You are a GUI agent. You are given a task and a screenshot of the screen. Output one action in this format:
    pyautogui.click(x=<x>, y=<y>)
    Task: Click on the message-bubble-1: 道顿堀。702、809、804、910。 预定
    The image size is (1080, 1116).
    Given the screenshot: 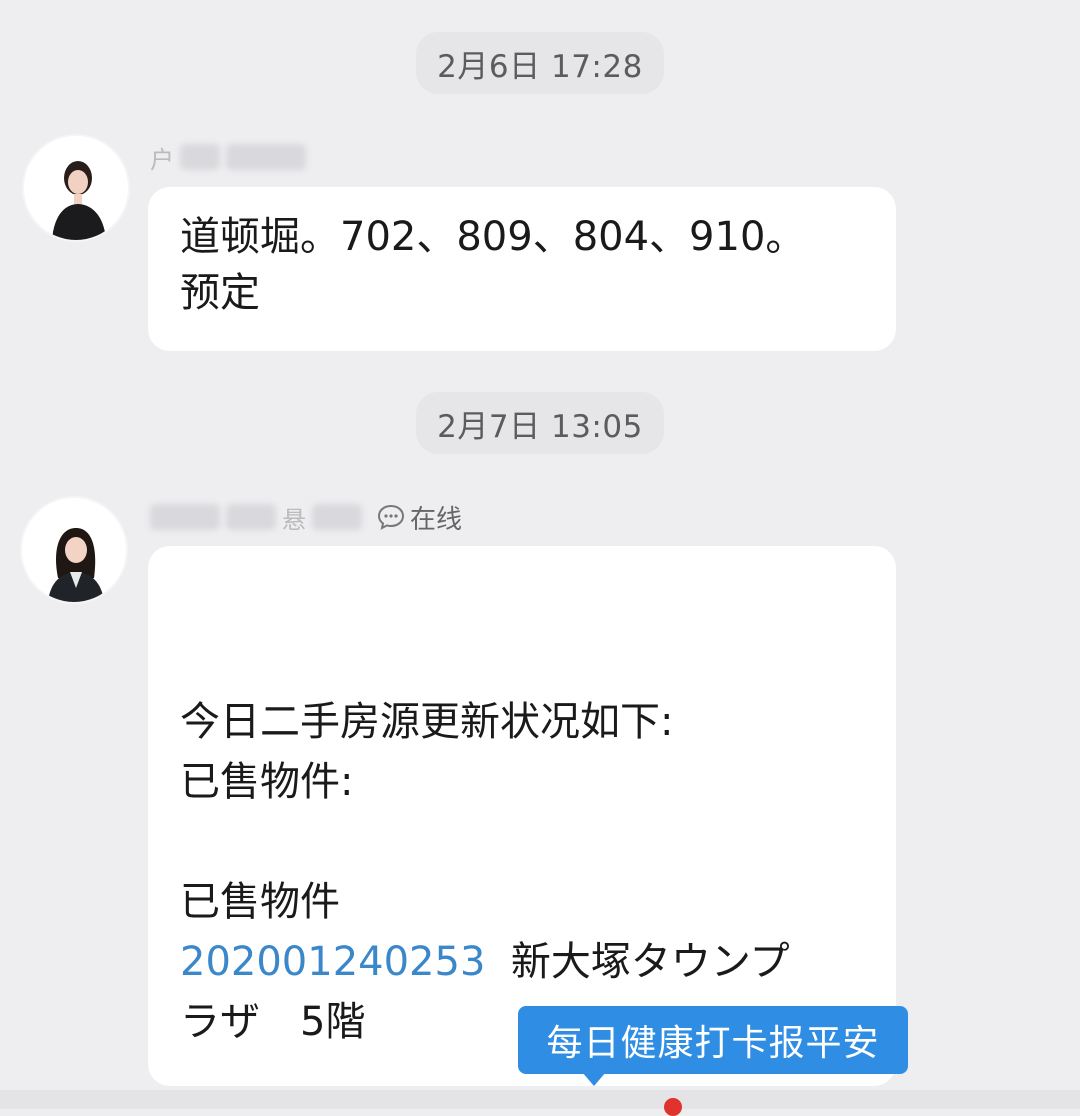 What is the action you would take?
    pyautogui.click(x=522, y=269)
    